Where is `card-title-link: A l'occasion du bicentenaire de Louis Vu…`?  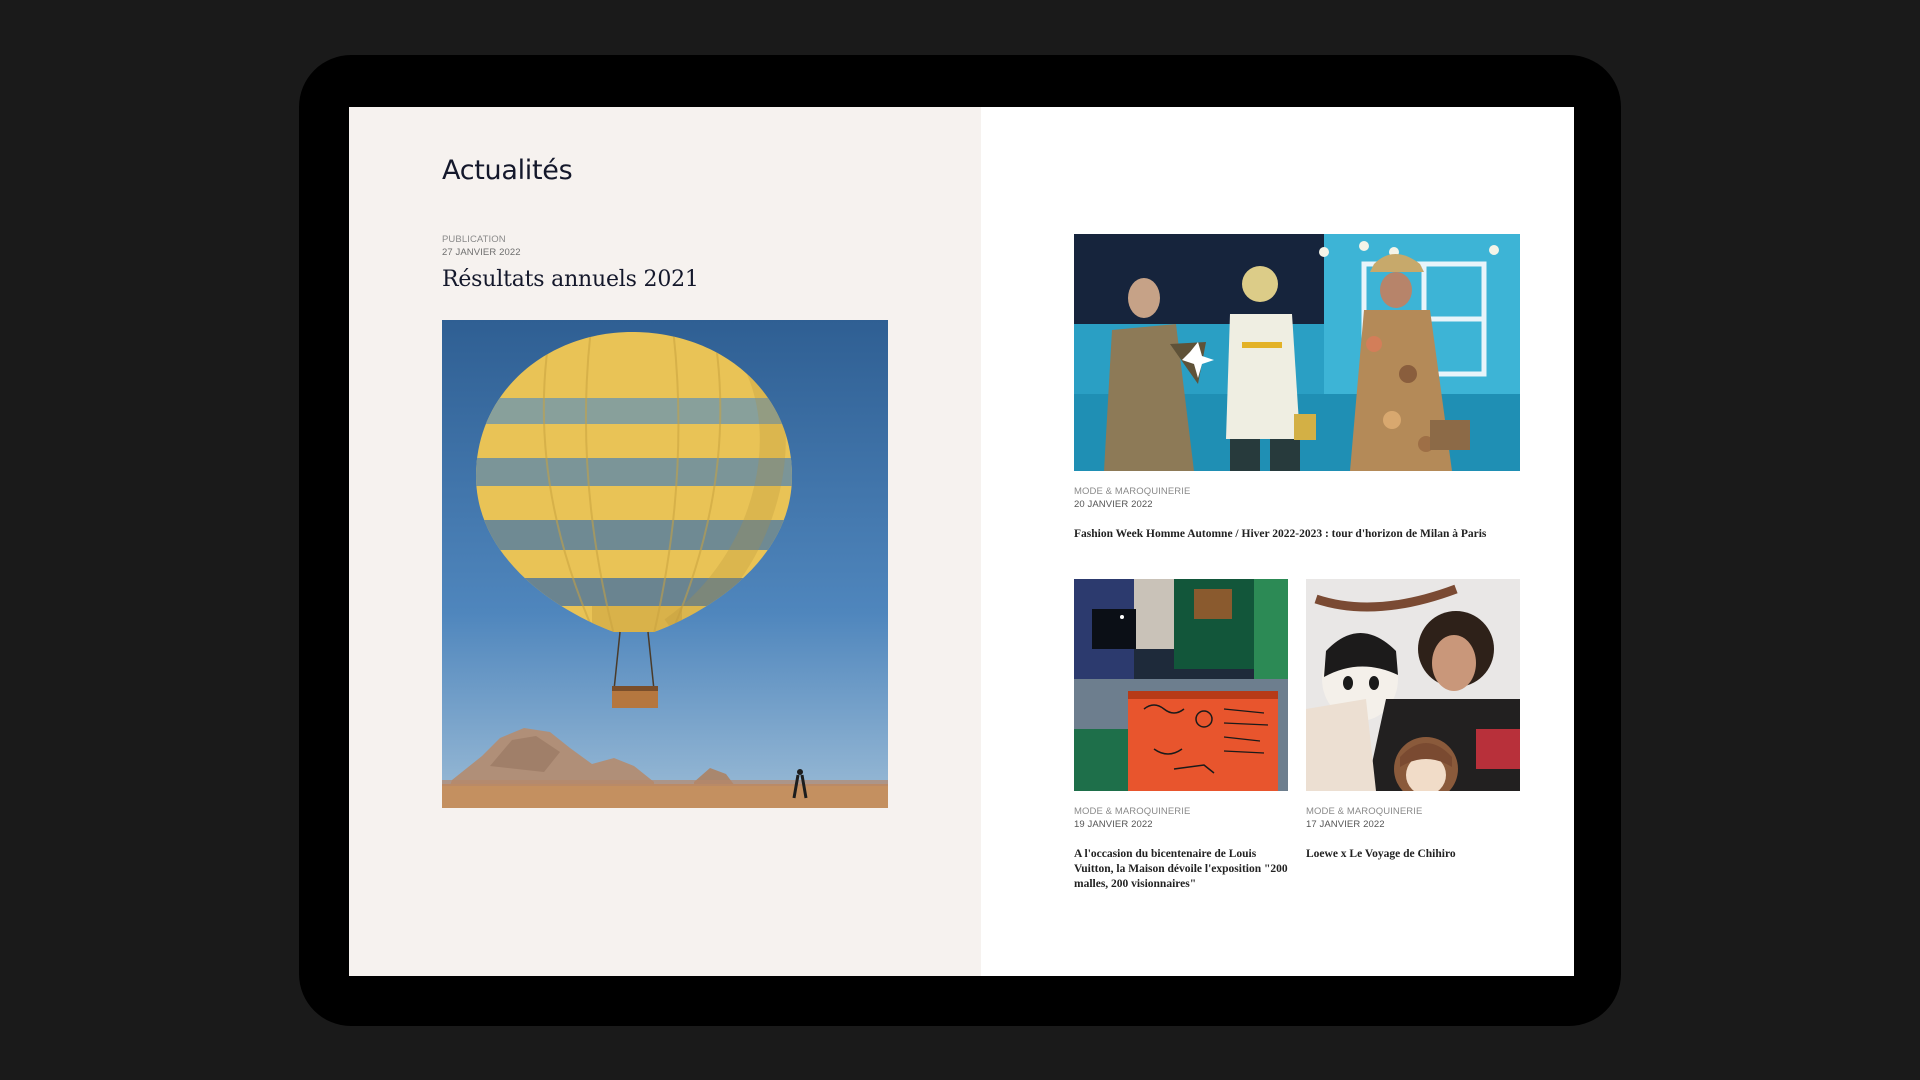
card-title-link: A l'occasion du bicentenaire de Louis Vu… is located at coordinates (1181, 869).